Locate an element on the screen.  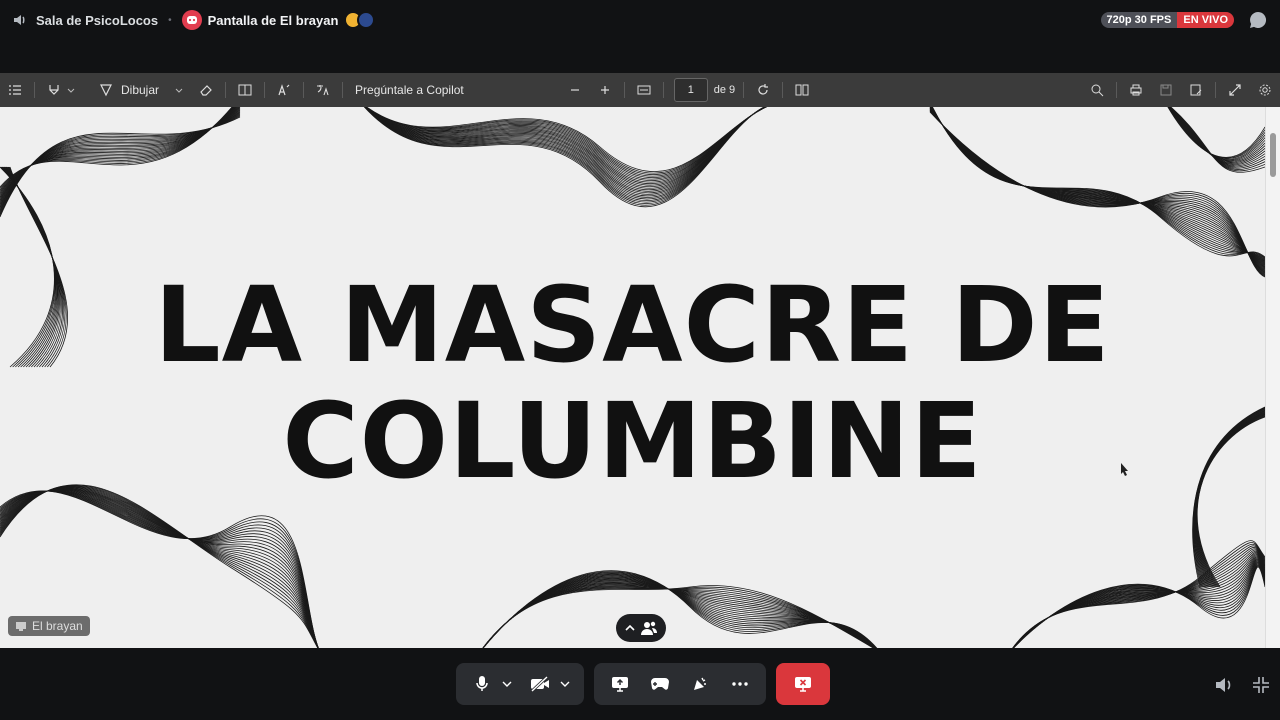
highlight-button is located at coordinates (61, 90).